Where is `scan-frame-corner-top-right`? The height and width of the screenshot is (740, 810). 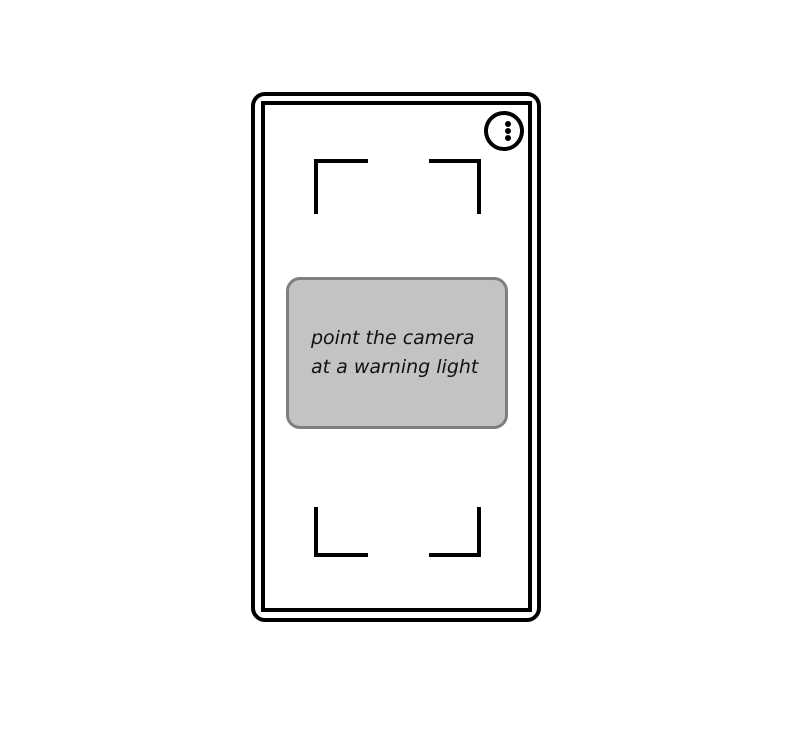
scan-frame-corner-top-right is located at coordinates (455, 186).